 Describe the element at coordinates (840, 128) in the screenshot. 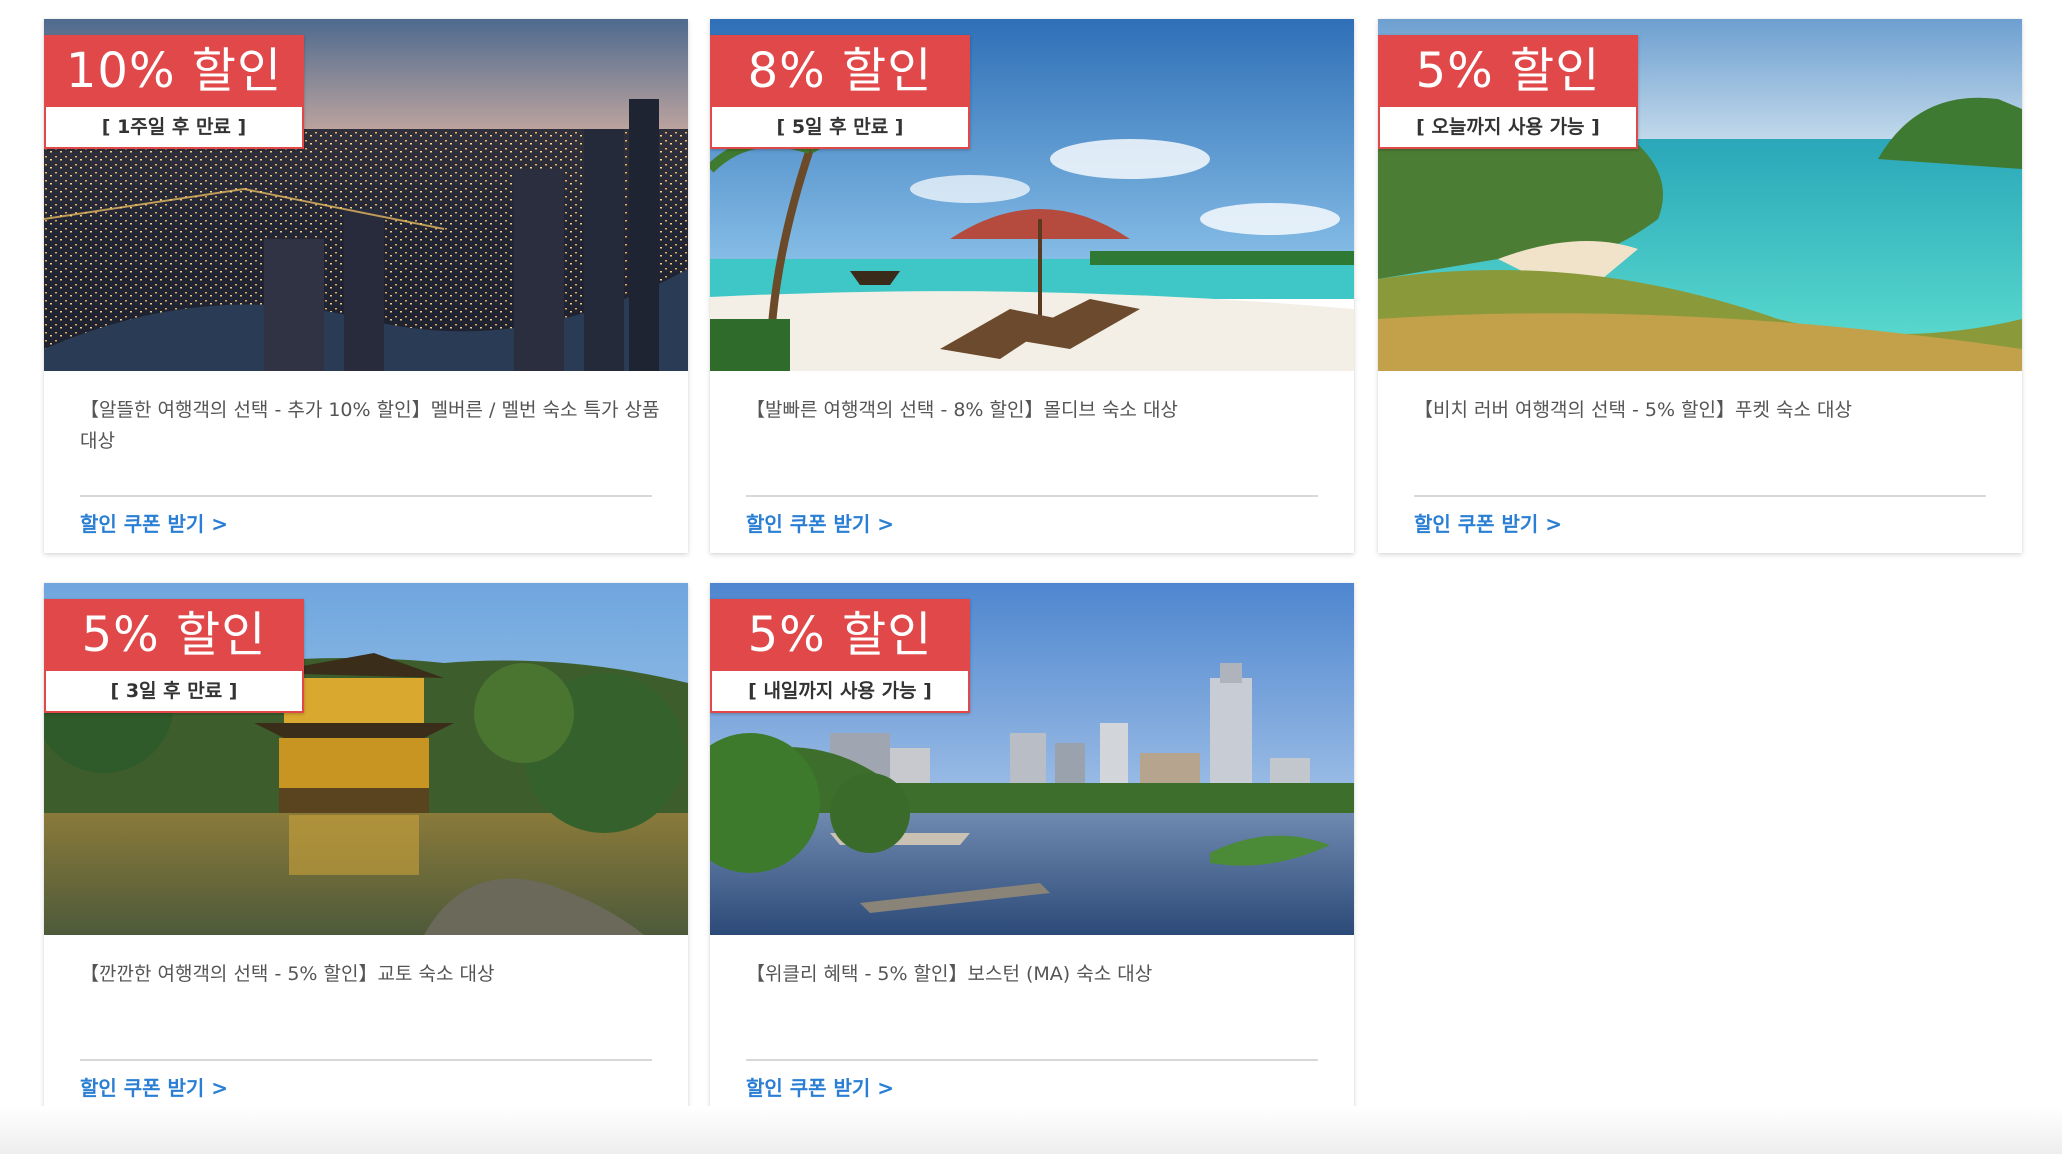

I see `expiry-label: [ 5일 후 만료 ]` at that location.